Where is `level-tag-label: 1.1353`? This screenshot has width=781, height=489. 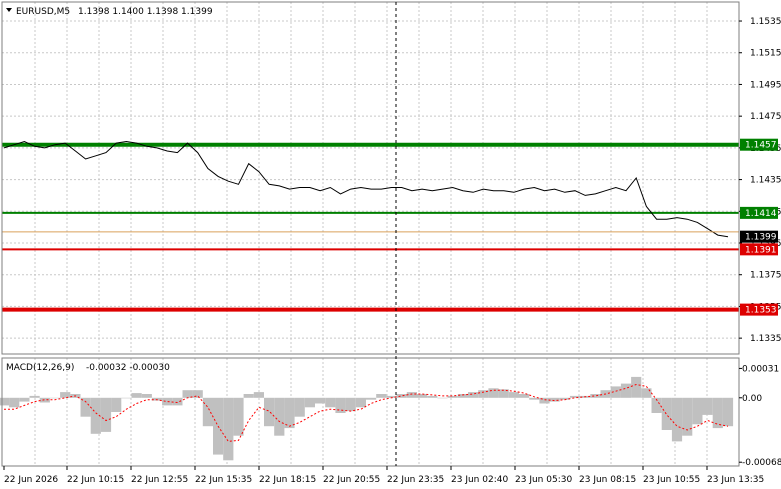
level-tag-label: 1.1353 is located at coordinates (761, 311).